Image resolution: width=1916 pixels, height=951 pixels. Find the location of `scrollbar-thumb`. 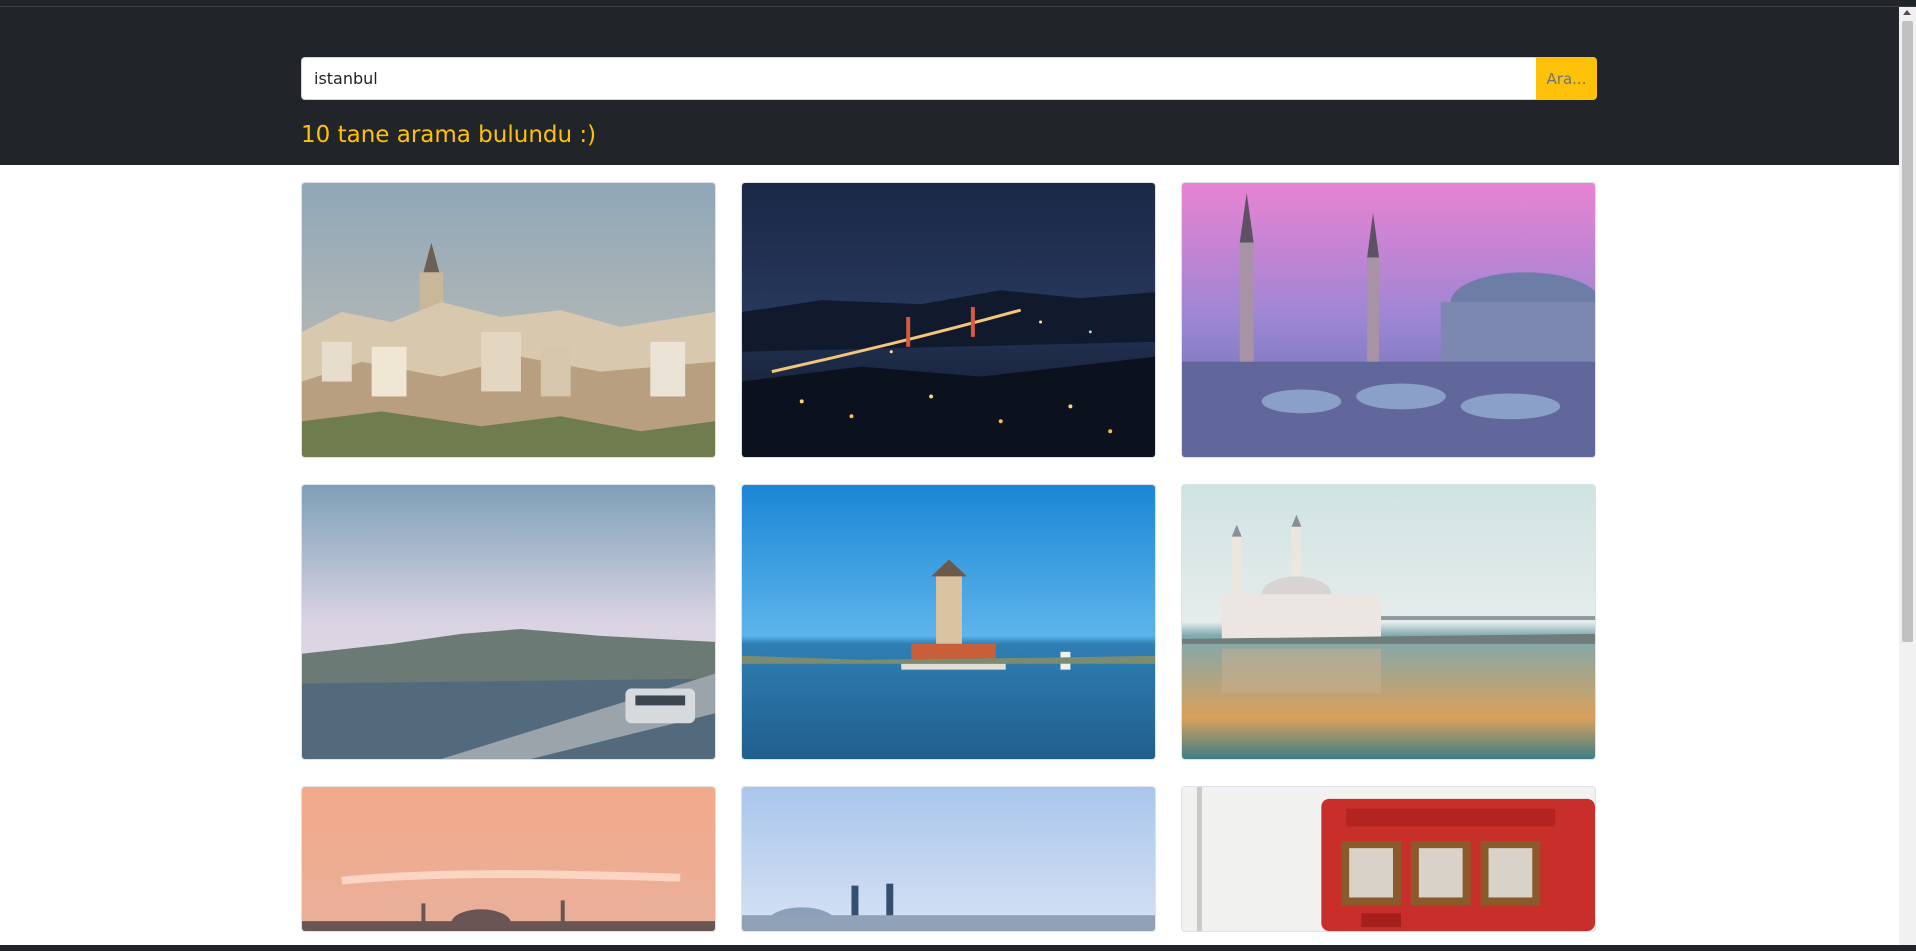

scrollbar-thumb is located at coordinates (1907, 331).